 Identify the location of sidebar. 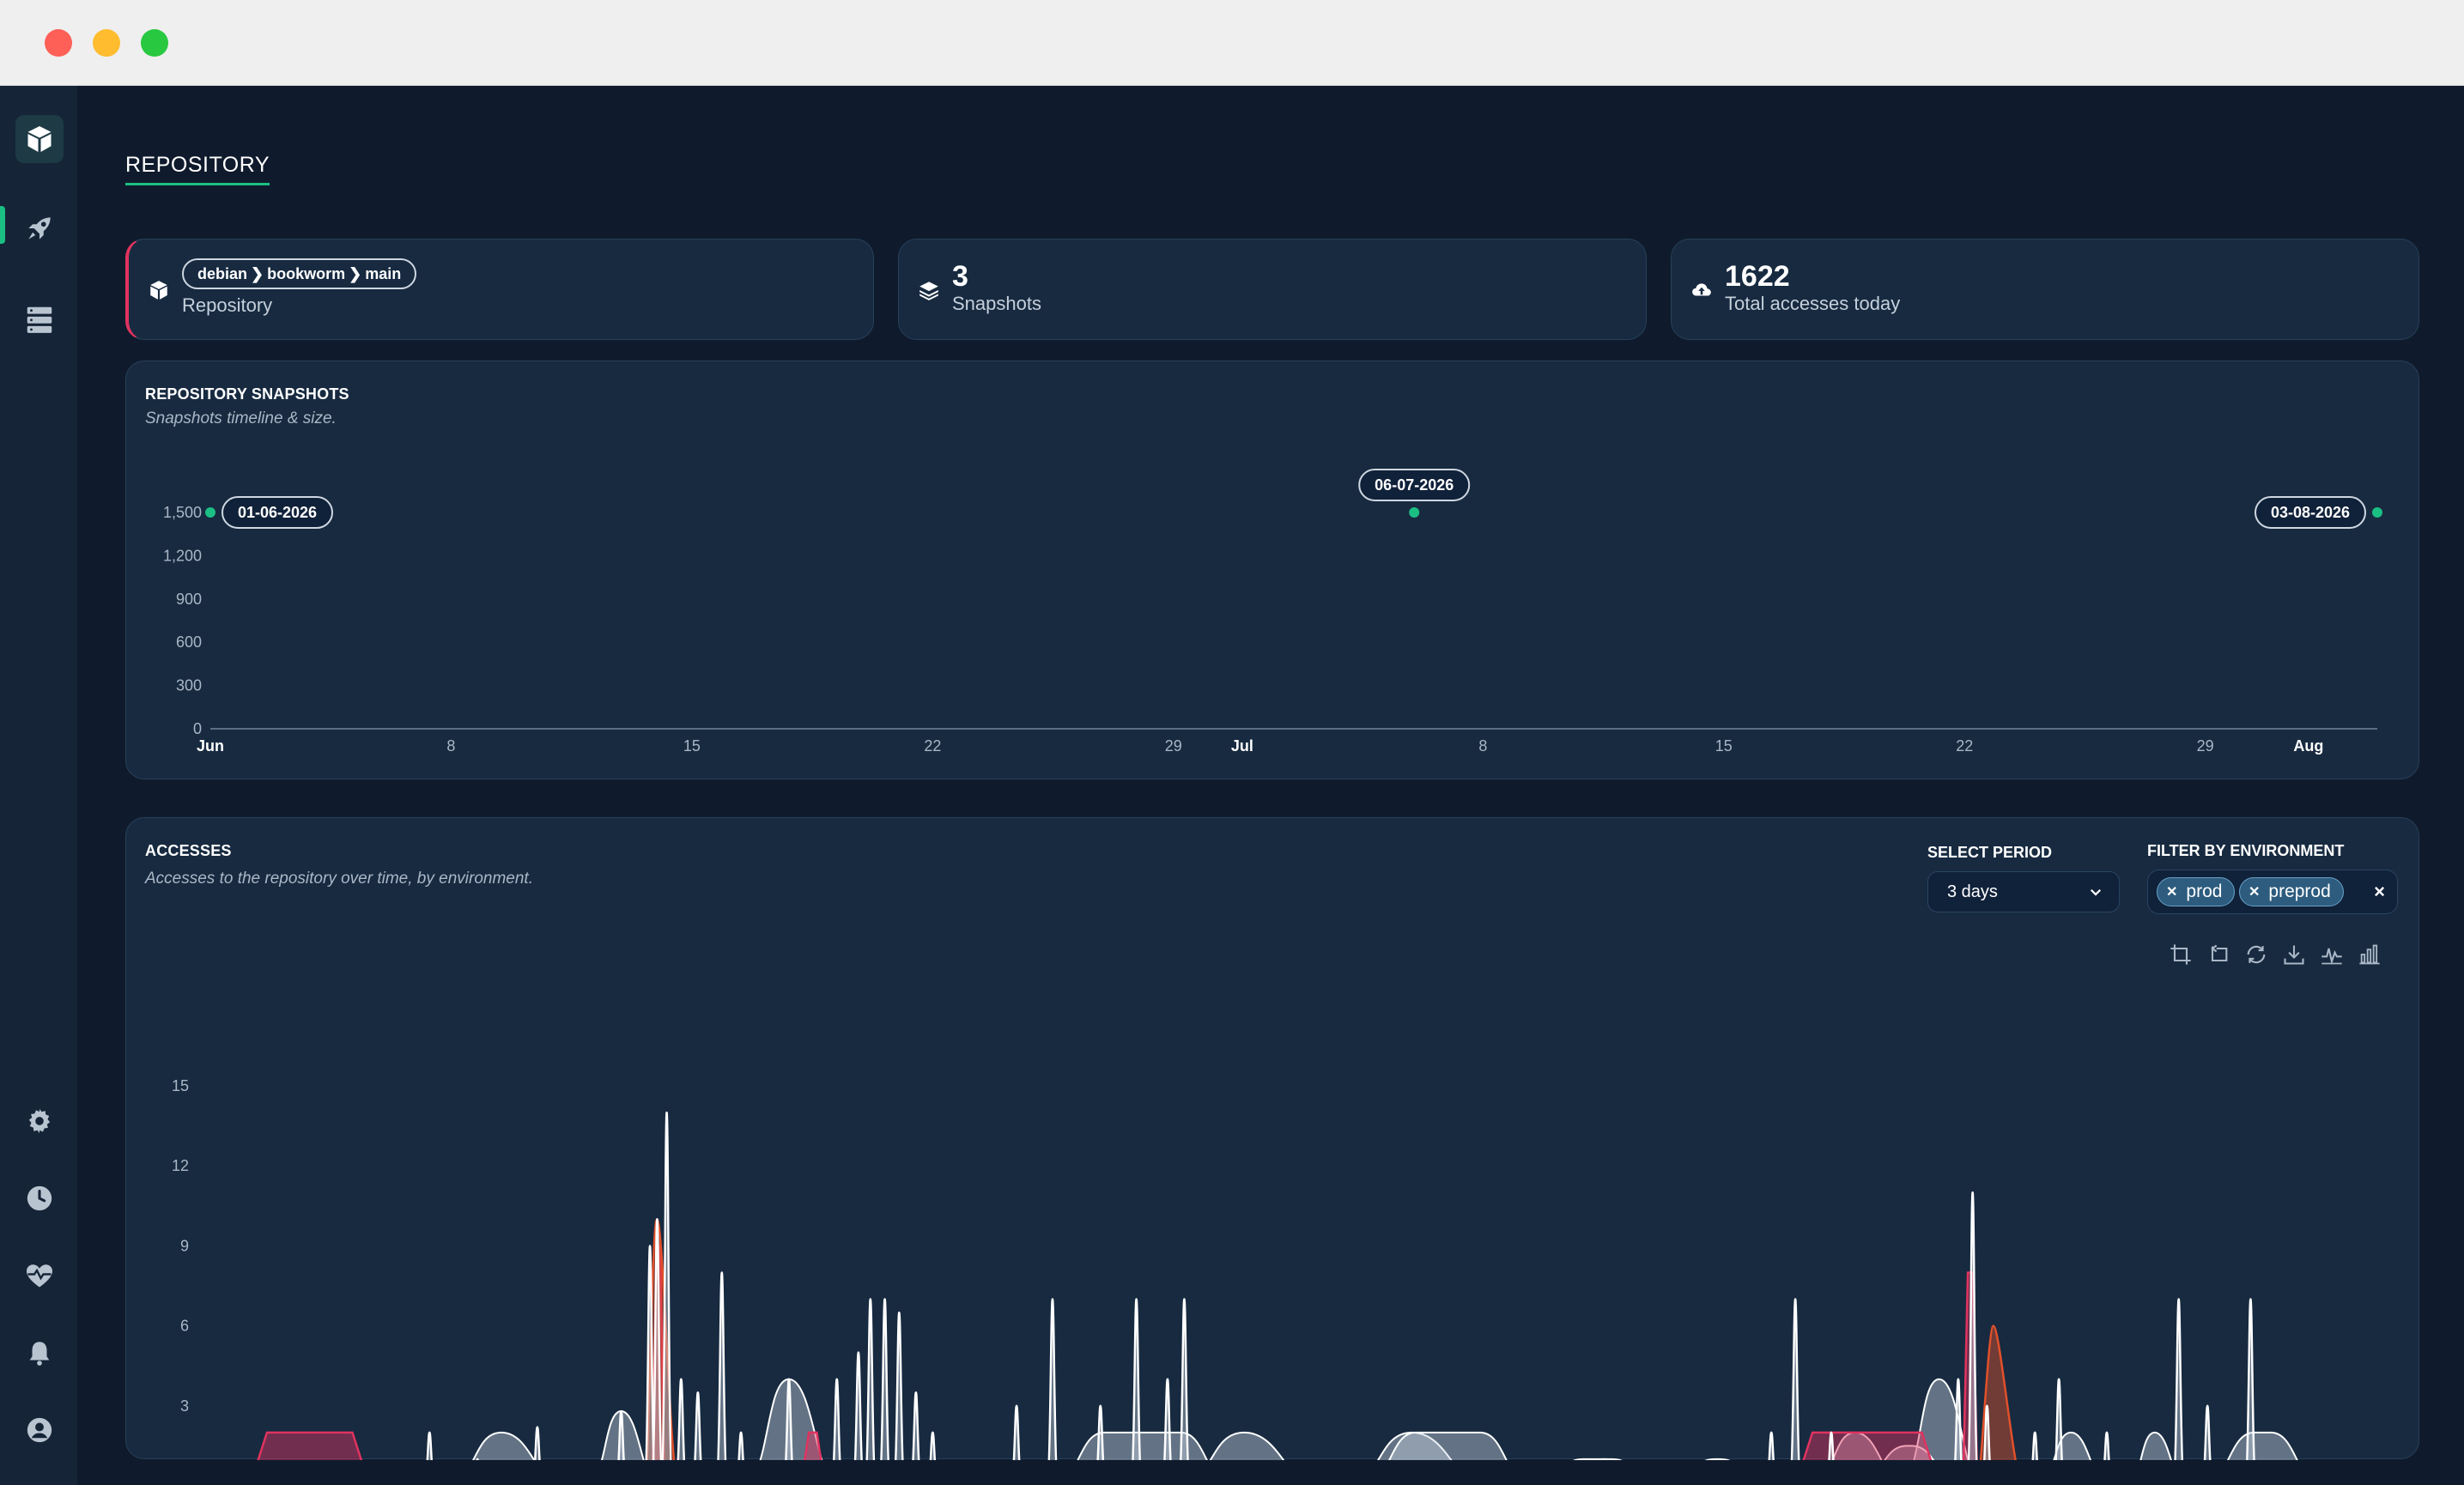
(38, 785).